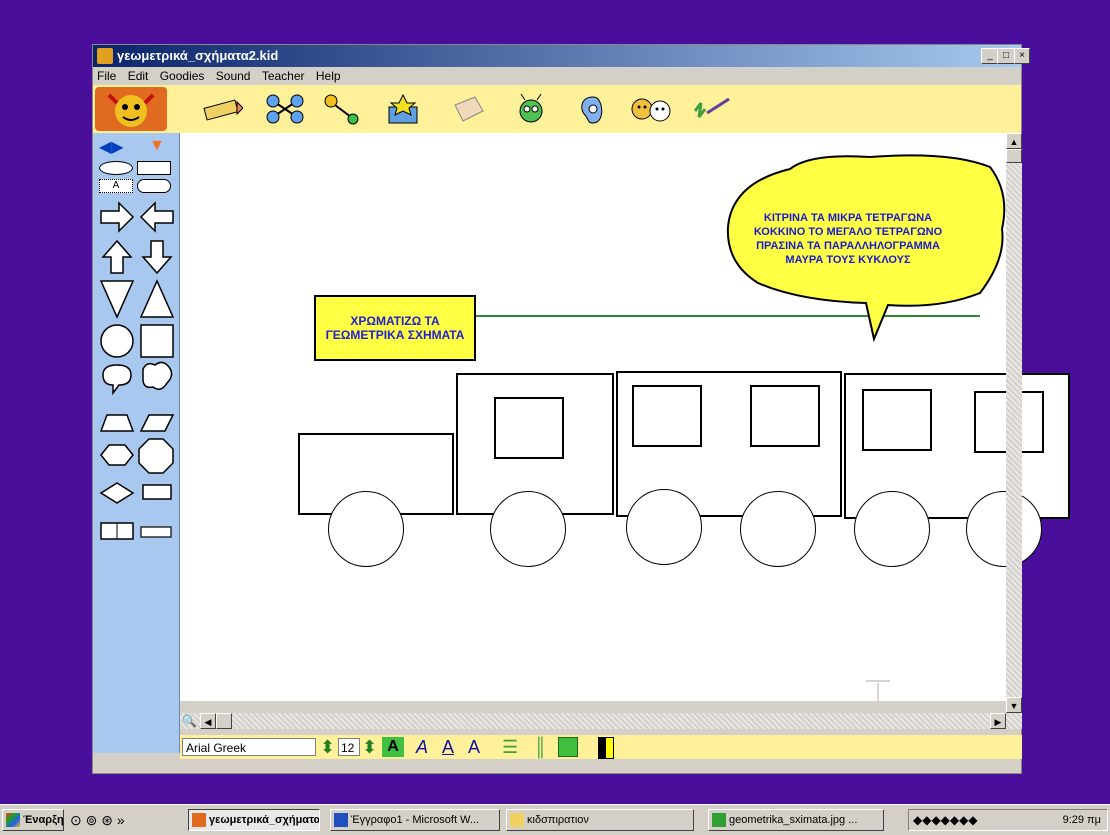  What do you see at coordinates (1014, 705) in the screenshot?
I see `scroll-down-button: ▼` at bounding box center [1014, 705].